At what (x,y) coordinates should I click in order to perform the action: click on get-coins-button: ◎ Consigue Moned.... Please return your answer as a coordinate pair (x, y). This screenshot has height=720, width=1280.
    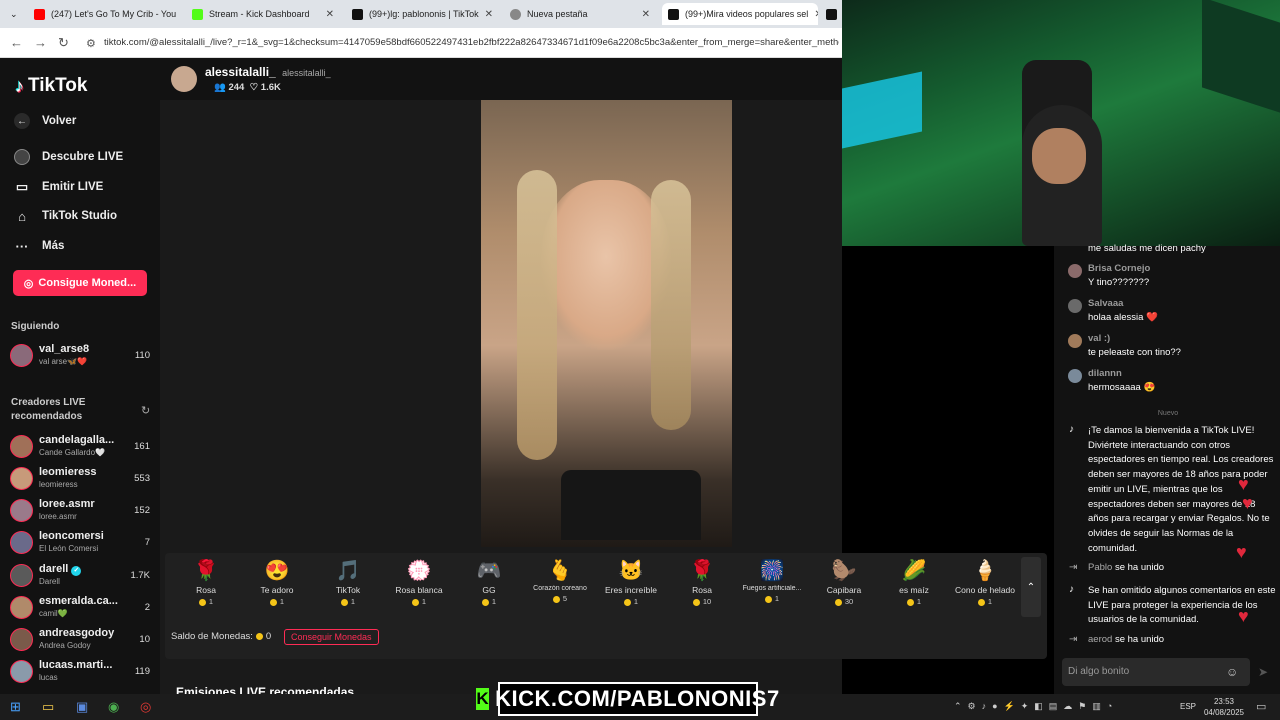
    Looking at the image, I should click on (80, 283).